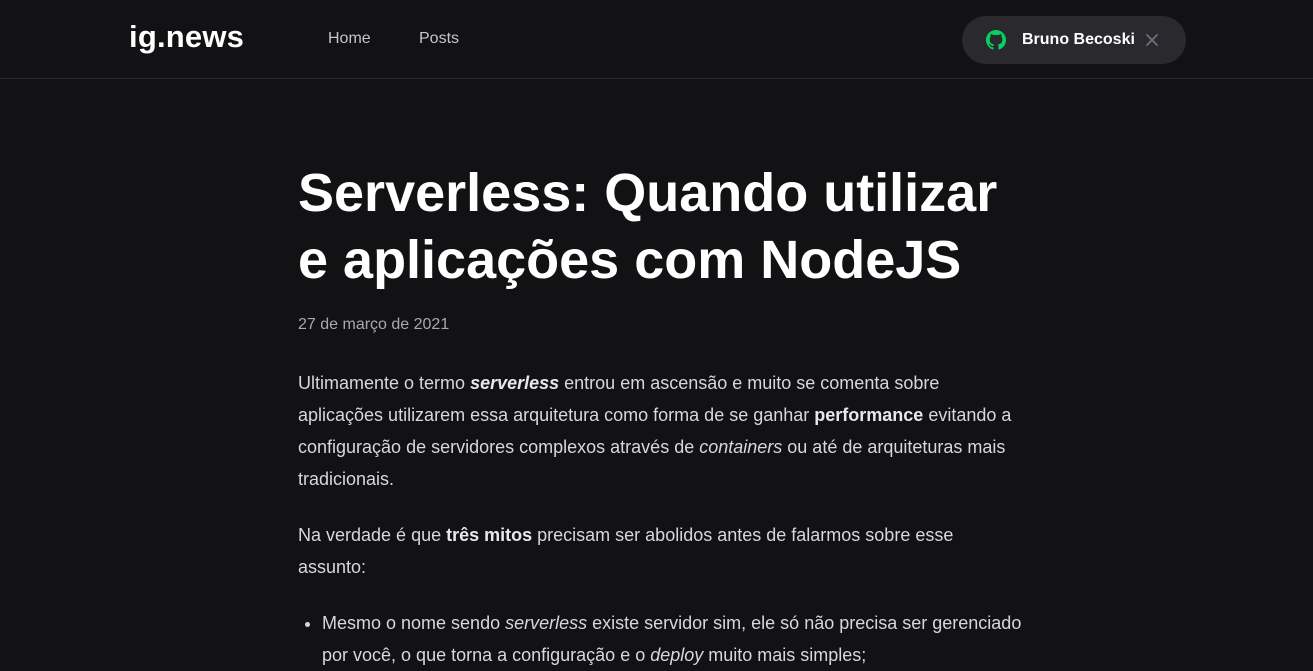 Image resolution: width=1313 pixels, height=671 pixels. What do you see at coordinates (741, 447) in the screenshot?
I see `emphasis-keyword: containers` at bounding box center [741, 447].